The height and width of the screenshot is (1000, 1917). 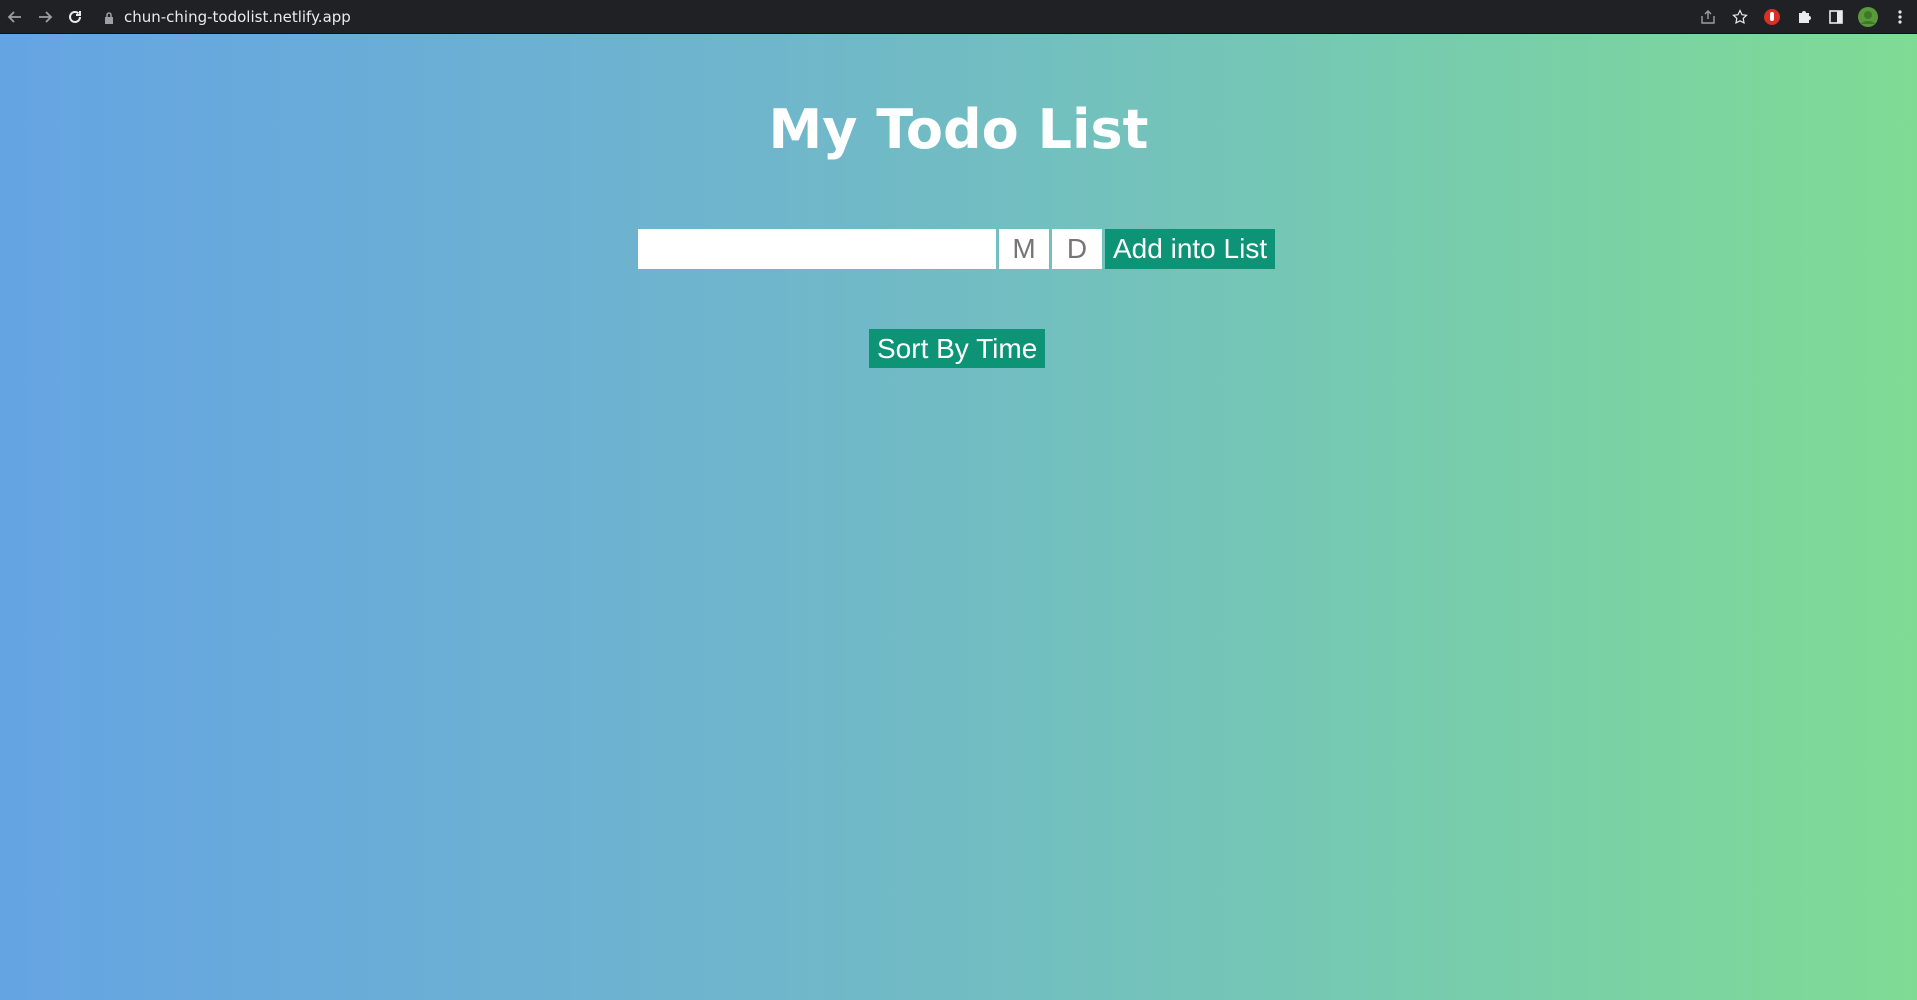 What do you see at coordinates (1024, 249) in the screenshot?
I see `month-input` at bounding box center [1024, 249].